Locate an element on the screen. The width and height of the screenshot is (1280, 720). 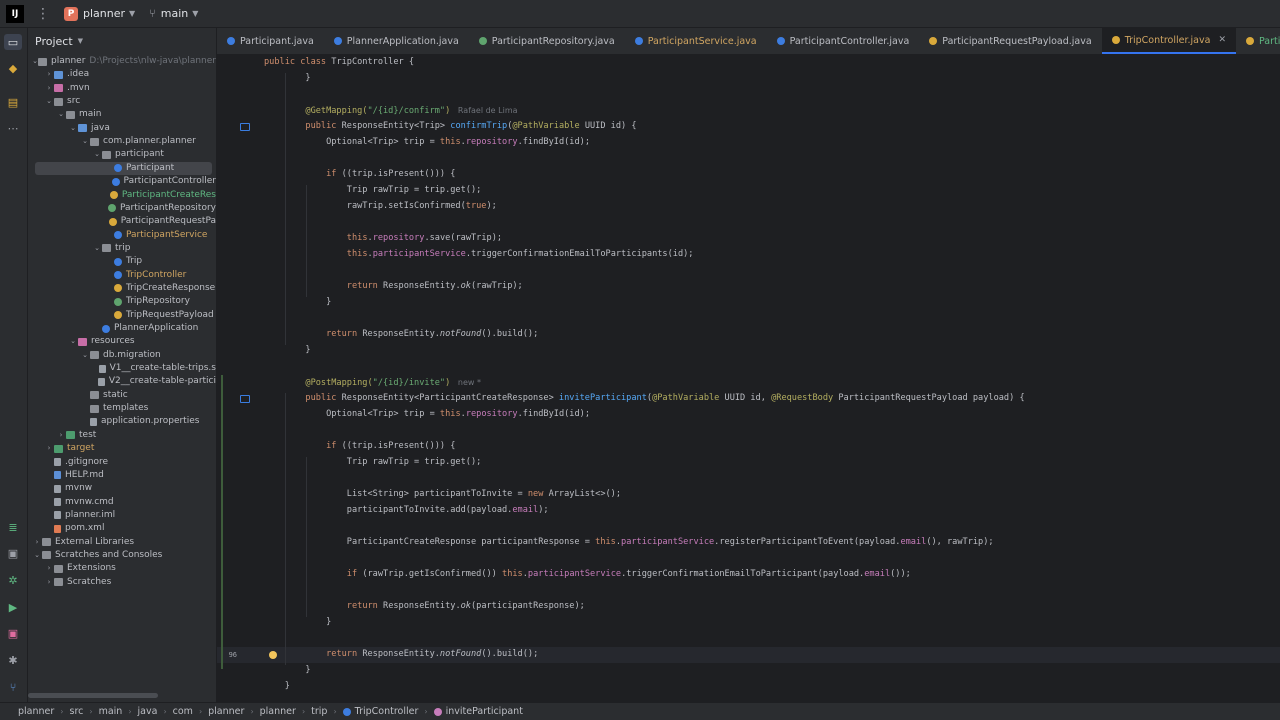
breadcrumb-item: java is located at coordinates (148, 711).